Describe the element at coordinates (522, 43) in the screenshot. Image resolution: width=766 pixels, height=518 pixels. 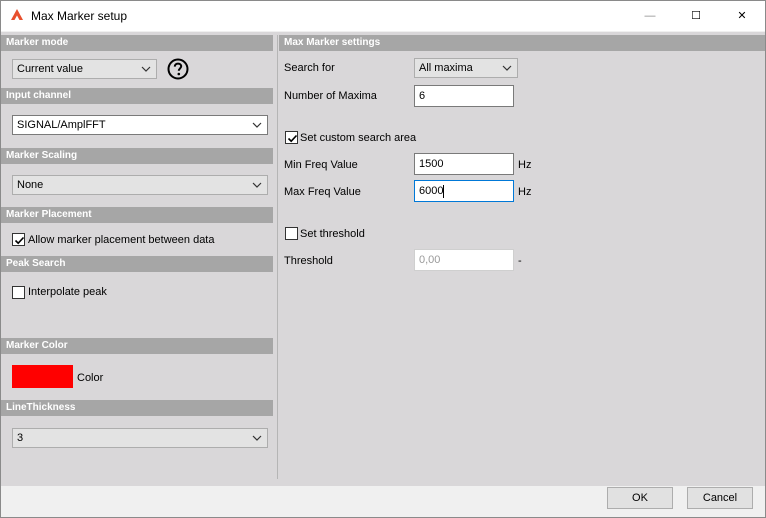
I see `max-marker-settings-header: Max Marker settings` at that location.